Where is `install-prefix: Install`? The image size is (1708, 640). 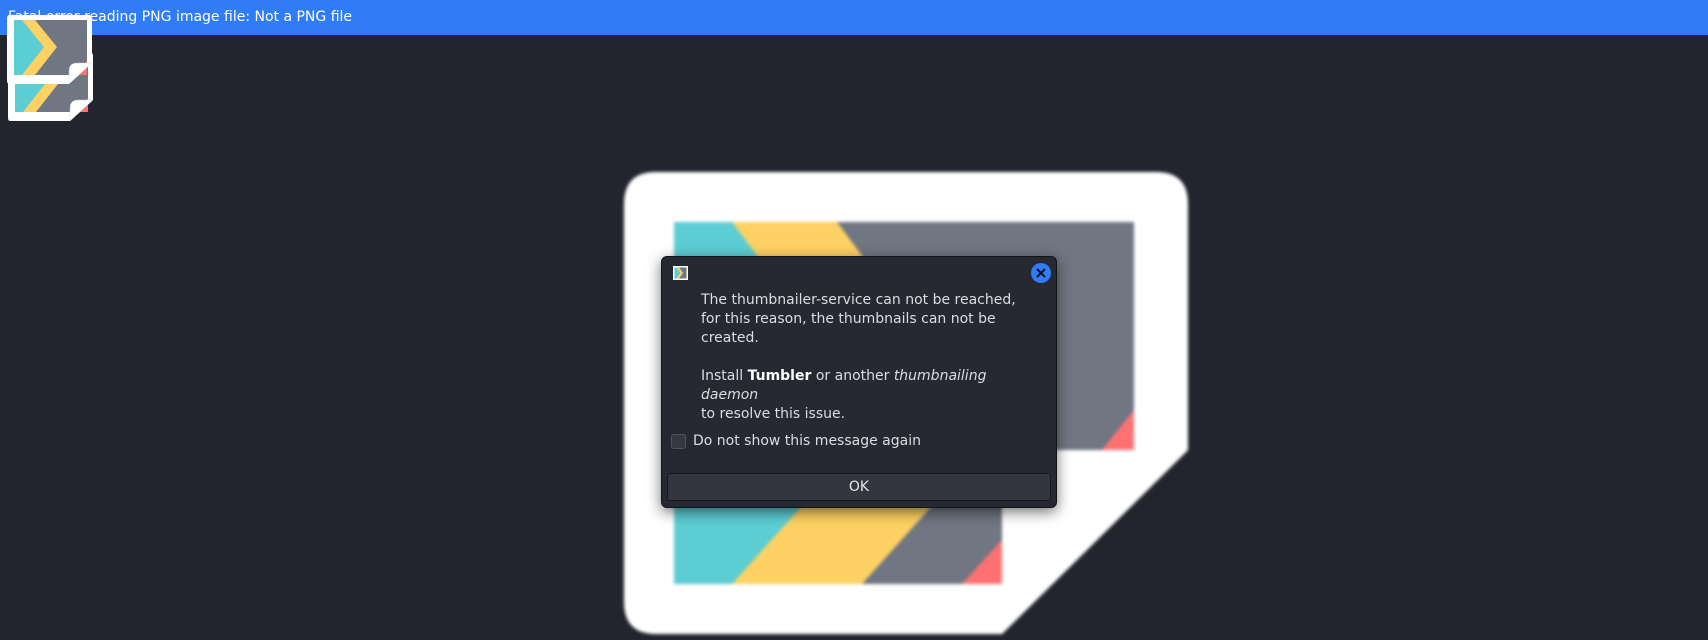 install-prefix: Install is located at coordinates (724, 376).